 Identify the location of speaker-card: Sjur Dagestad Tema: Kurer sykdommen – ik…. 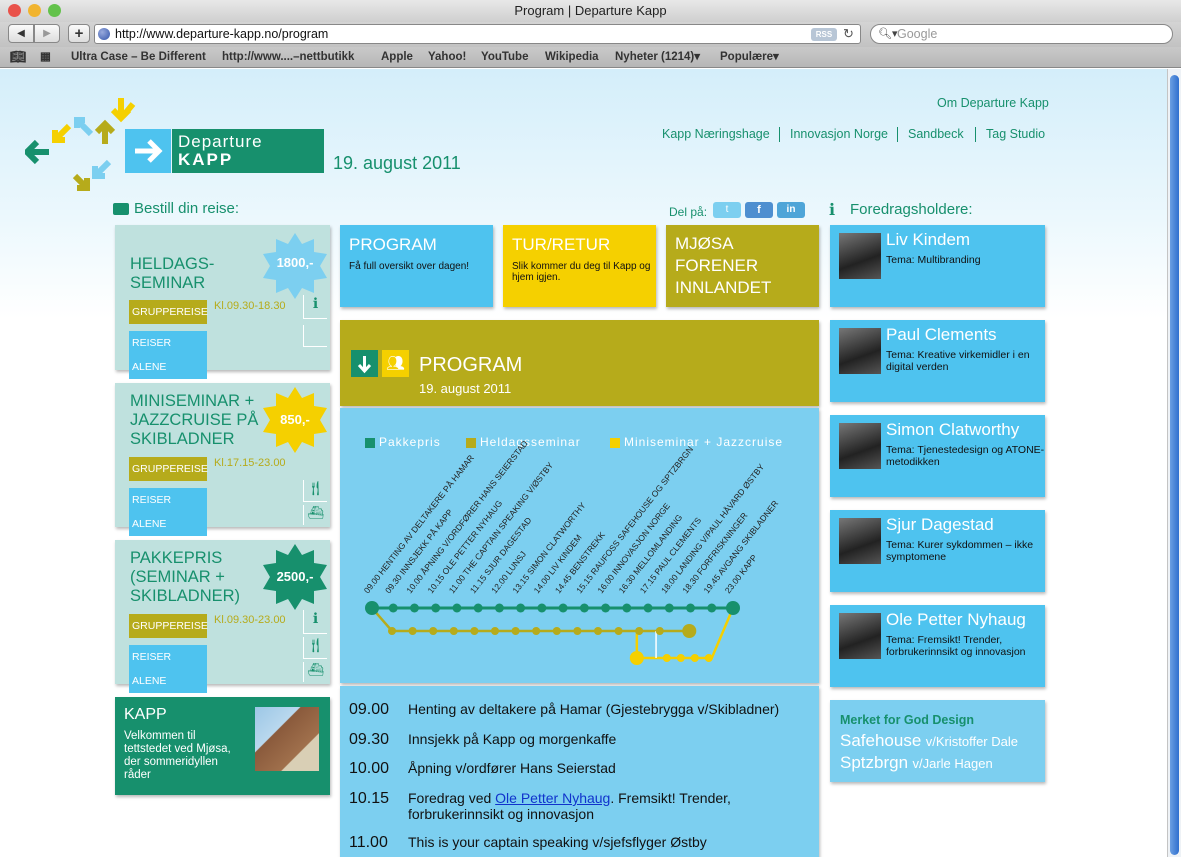
(937, 551).